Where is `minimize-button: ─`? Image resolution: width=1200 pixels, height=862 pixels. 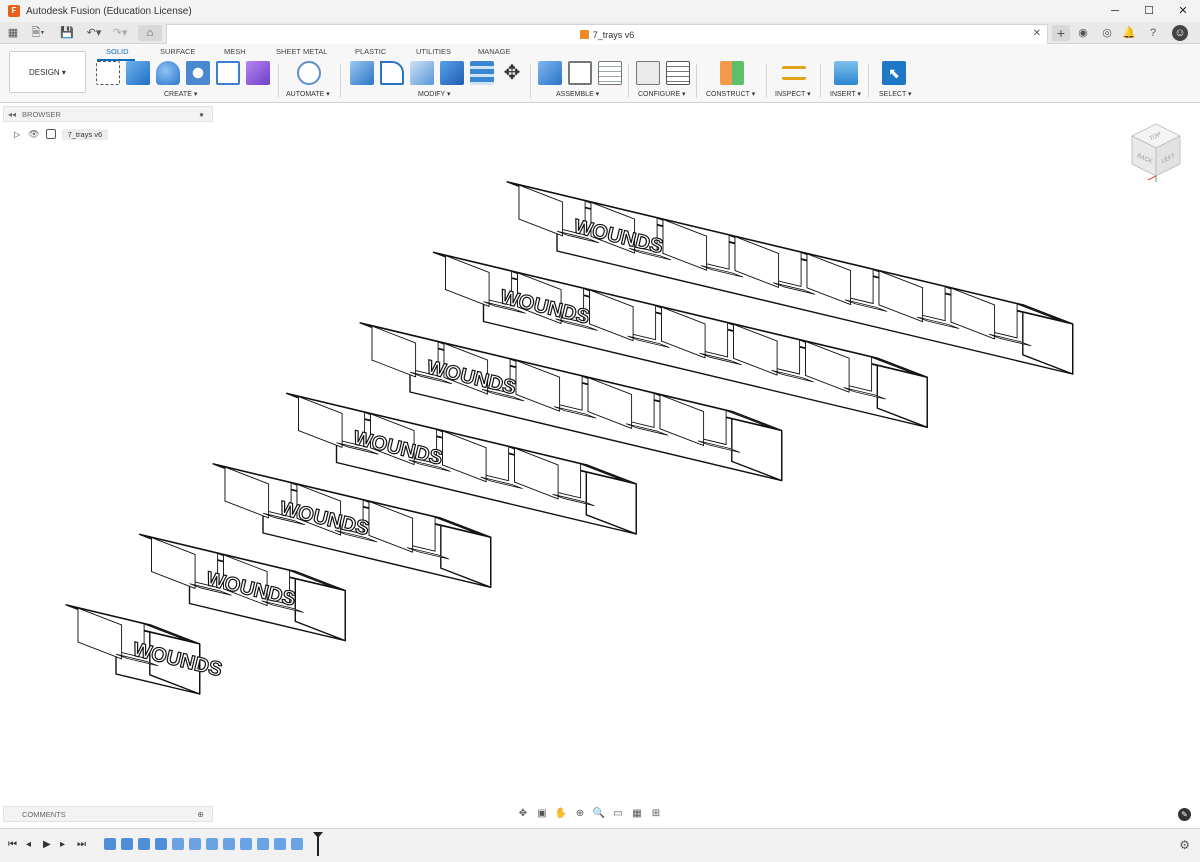
minimize-button: ─ is located at coordinates (1115, 11).